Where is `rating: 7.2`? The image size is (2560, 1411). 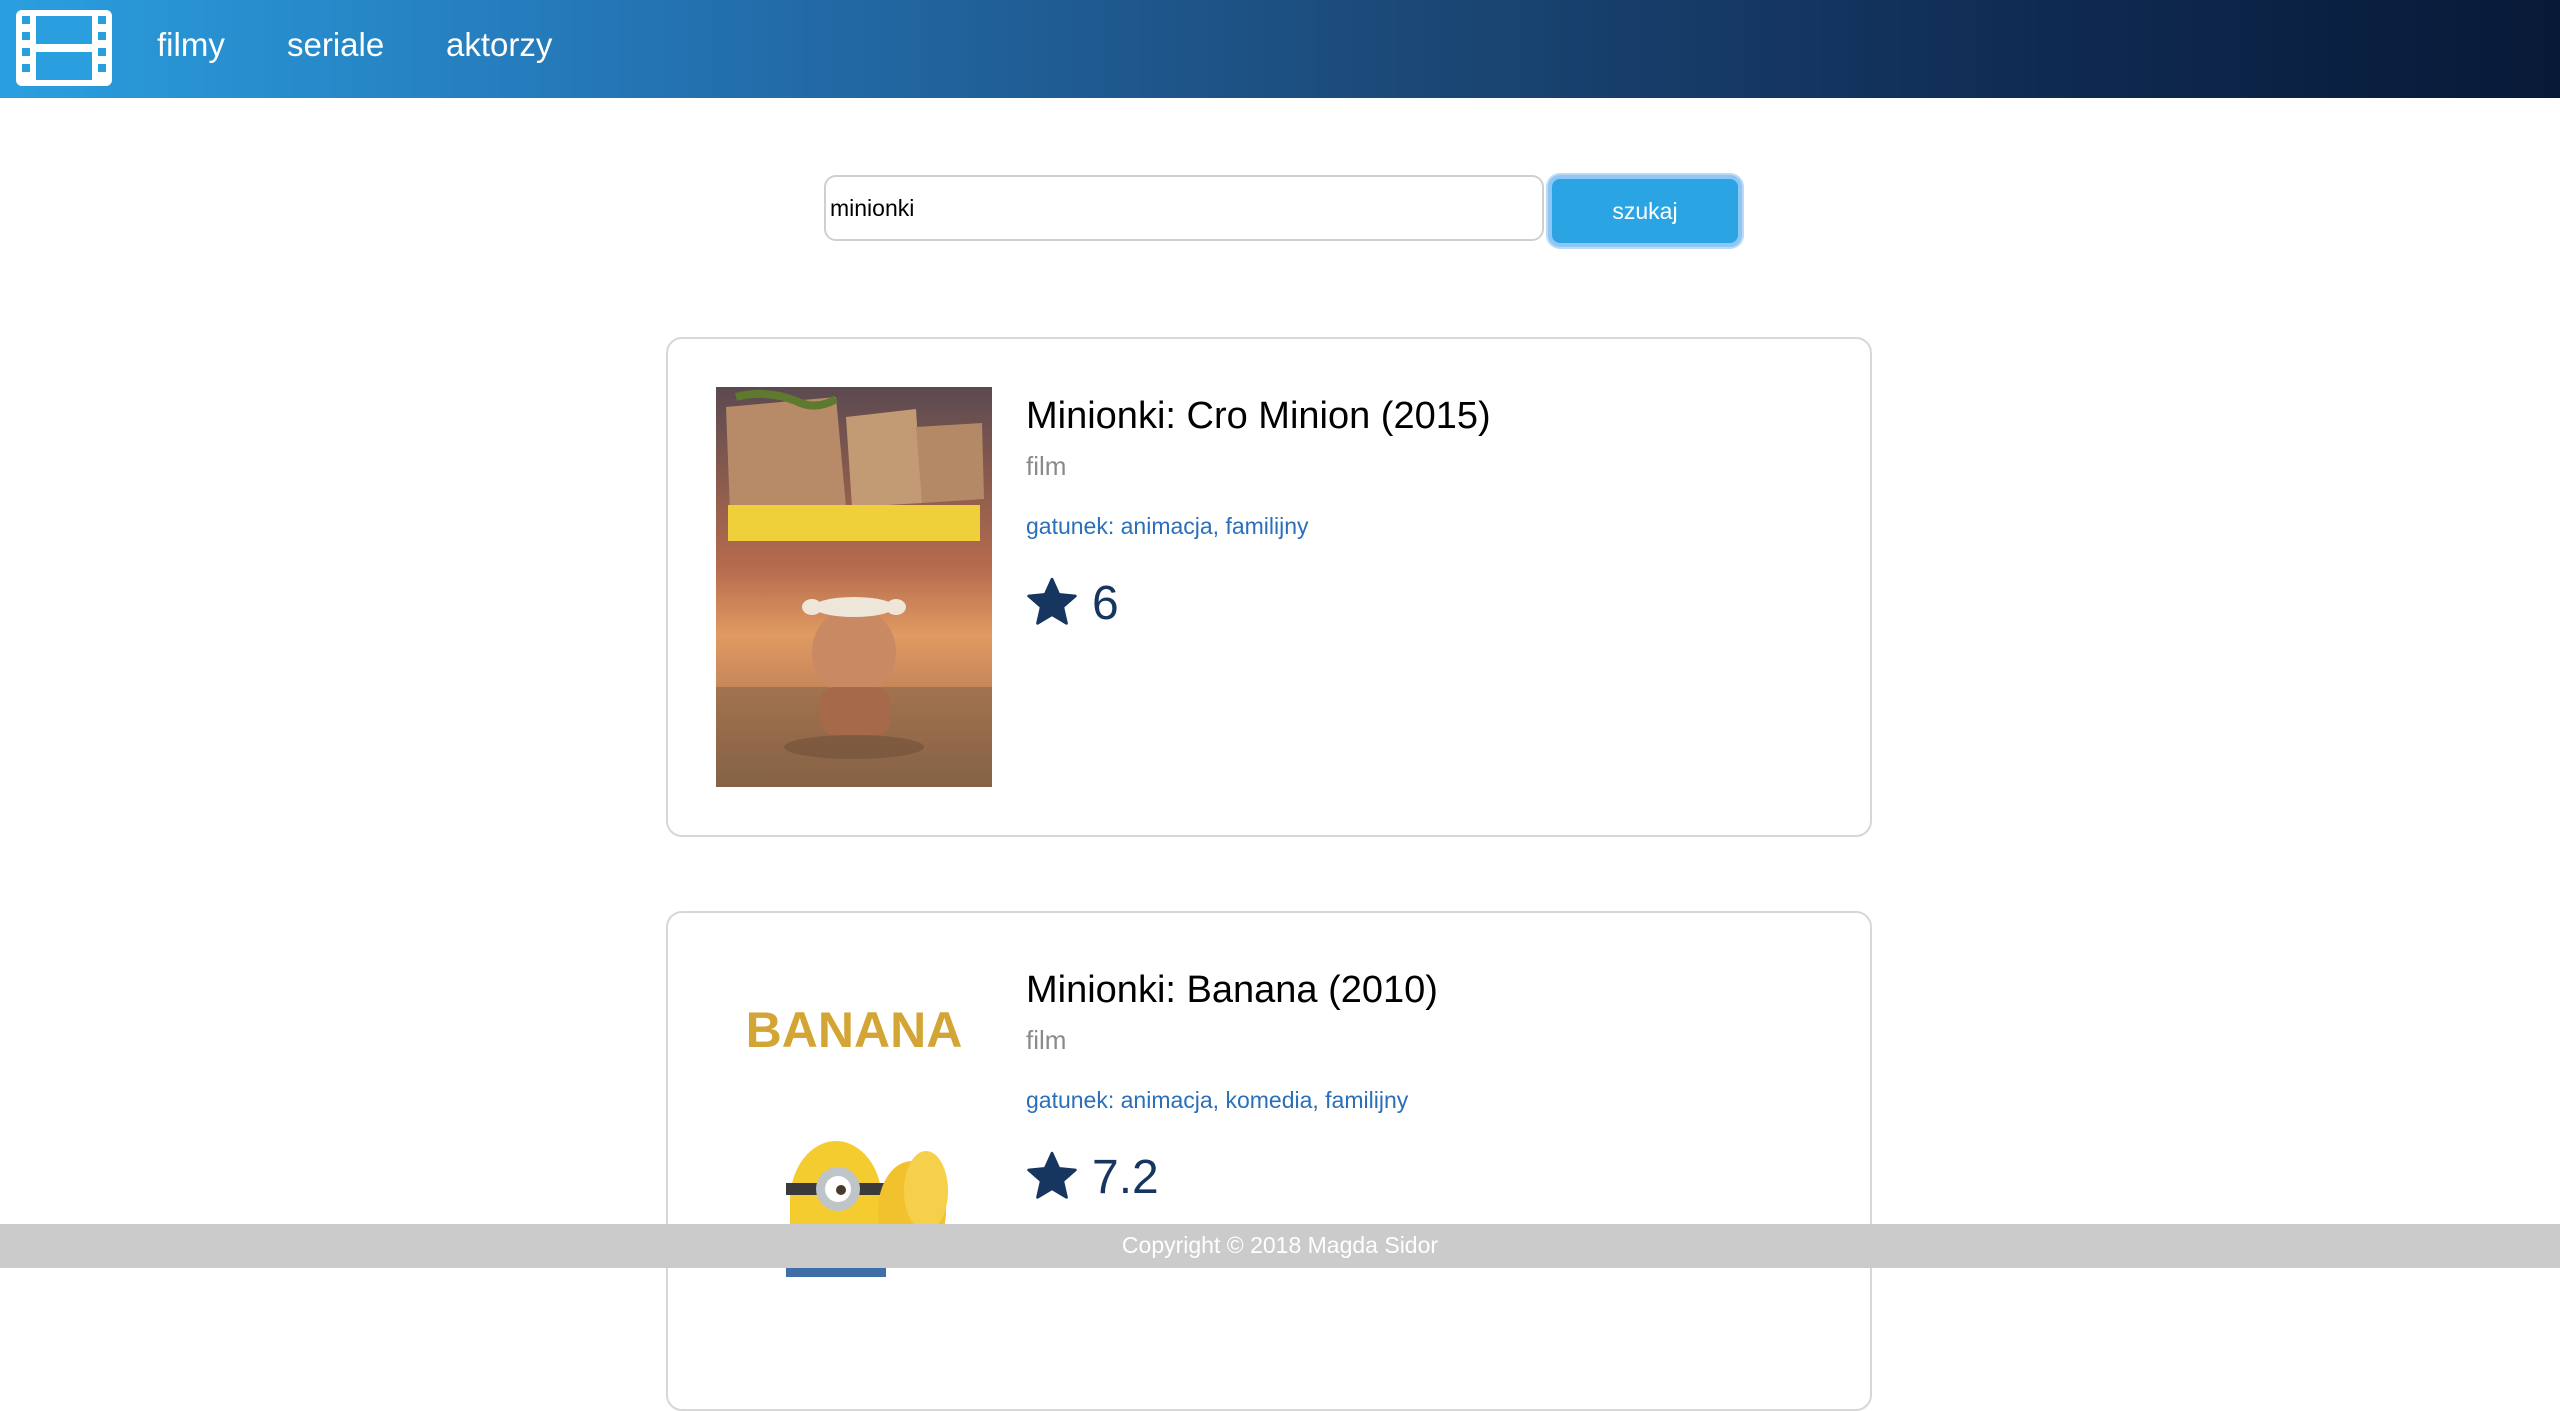
rating: 7.2 is located at coordinates (1091, 1177).